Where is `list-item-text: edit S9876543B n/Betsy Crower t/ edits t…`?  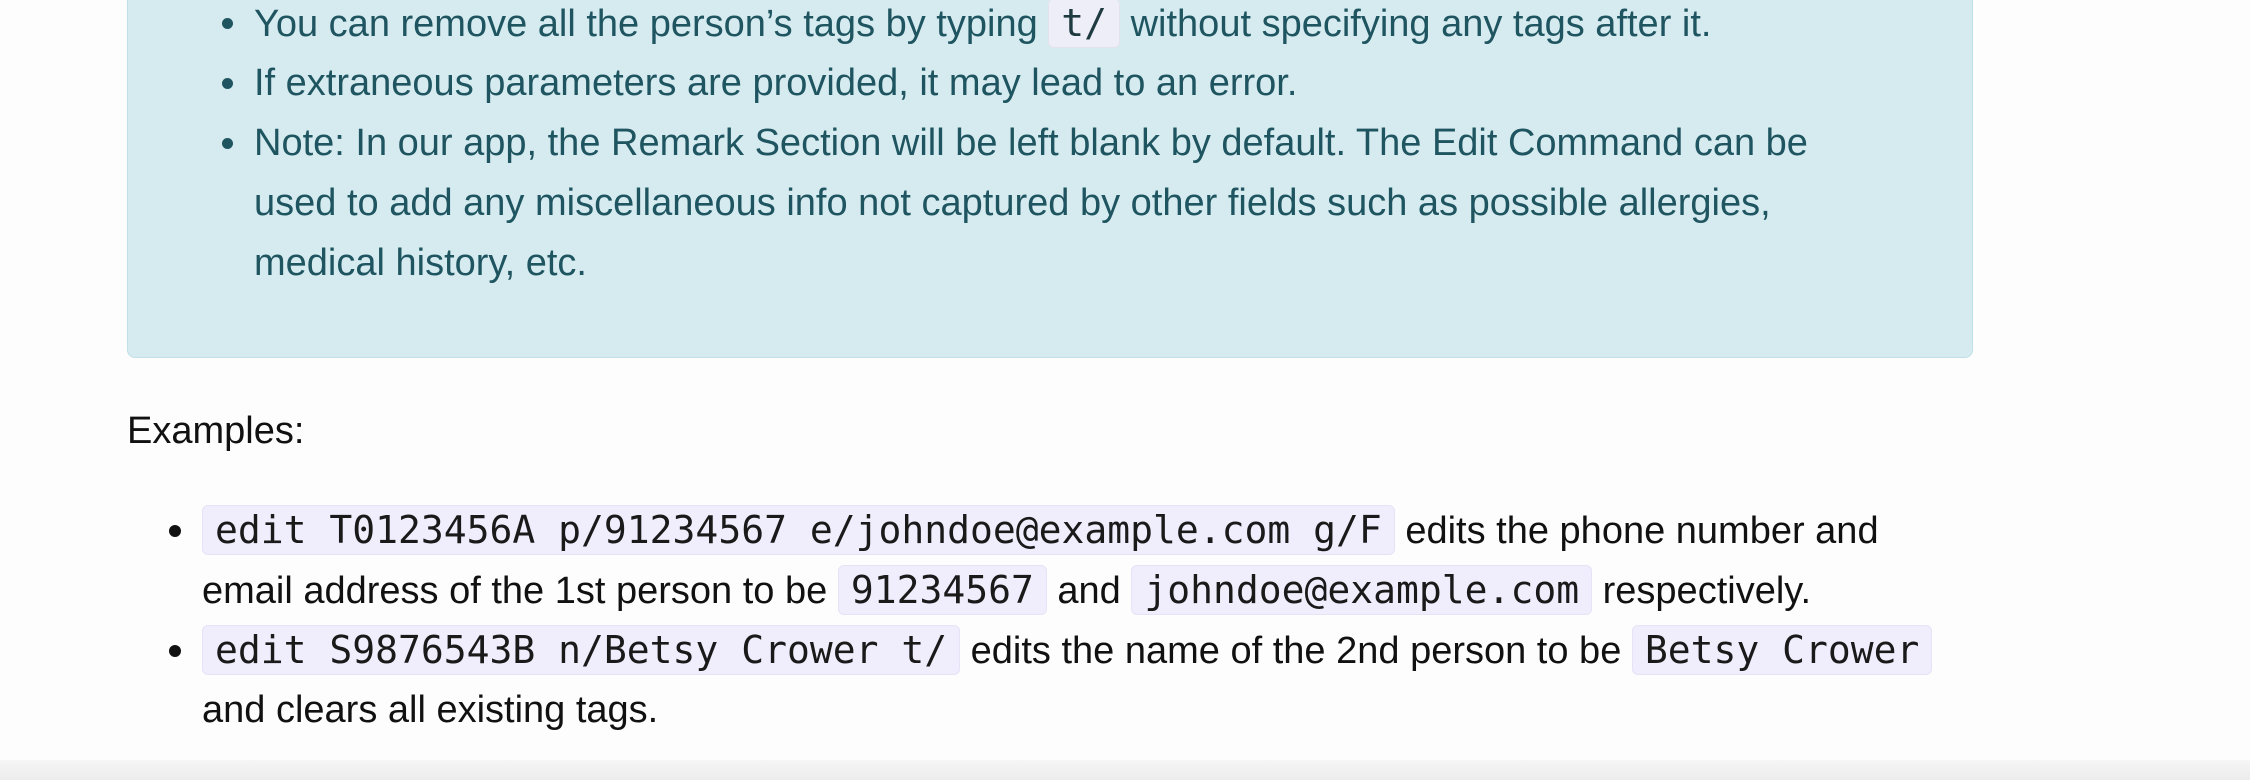 list-item-text: edit S9876543B n/Betsy Crower t/ edits t… is located at coordinates (1067, 650).